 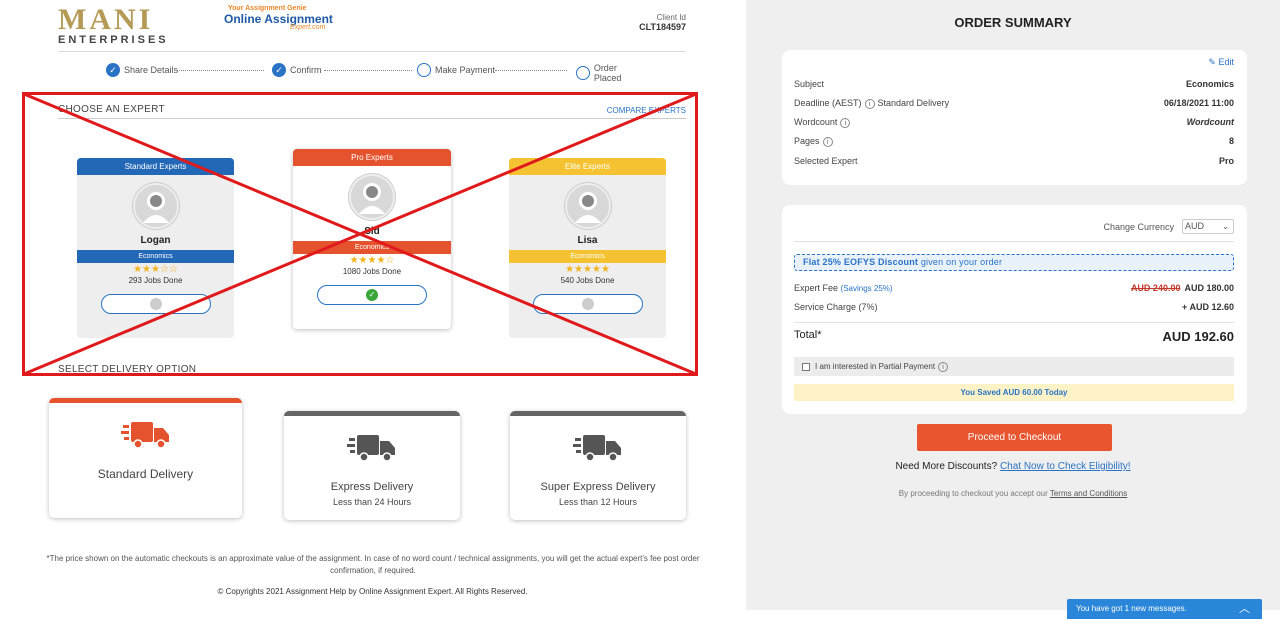 What do you see at coordinates (875, 366) in the screenshot?
I see `partial-label: I am interested in Partial Payment` at bounding box center [875, 366].